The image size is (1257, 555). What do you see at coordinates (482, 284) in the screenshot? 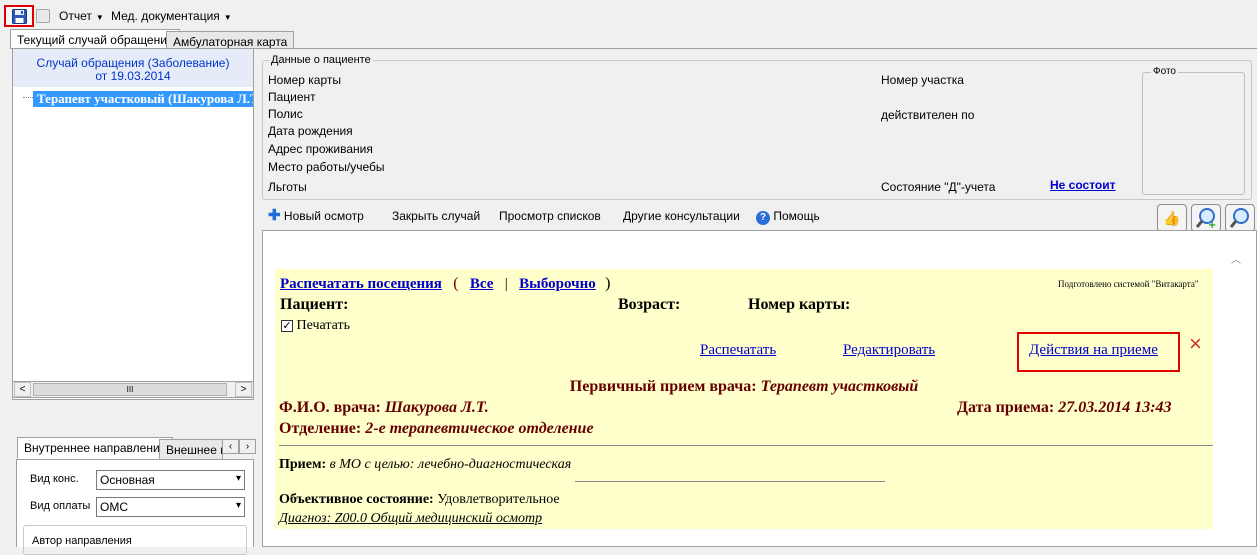
I see `all-link: Все` at bounding box center [482, 284].